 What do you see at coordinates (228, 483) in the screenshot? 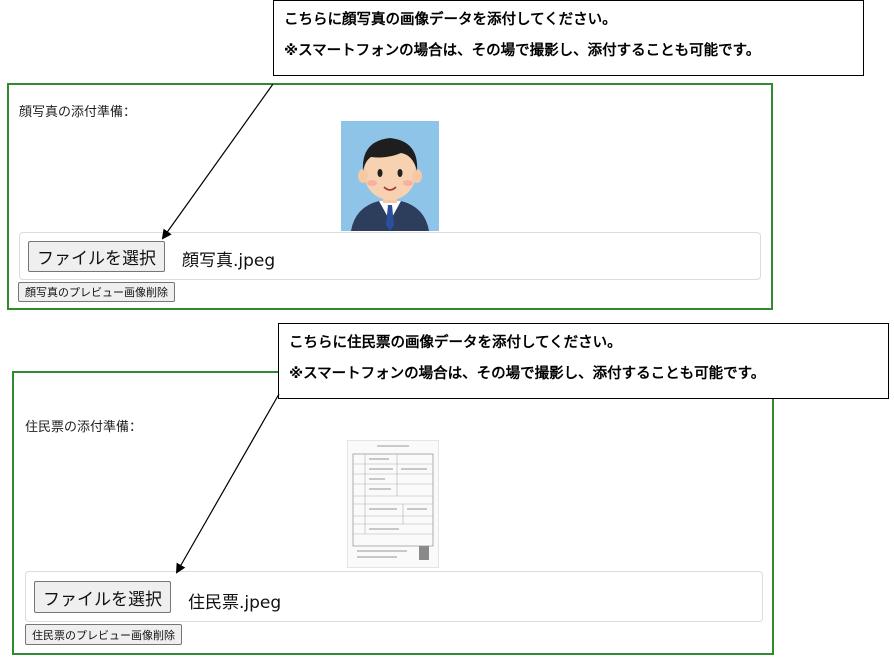
I see `resident-record-arrow` at bounding box center [228, 483].